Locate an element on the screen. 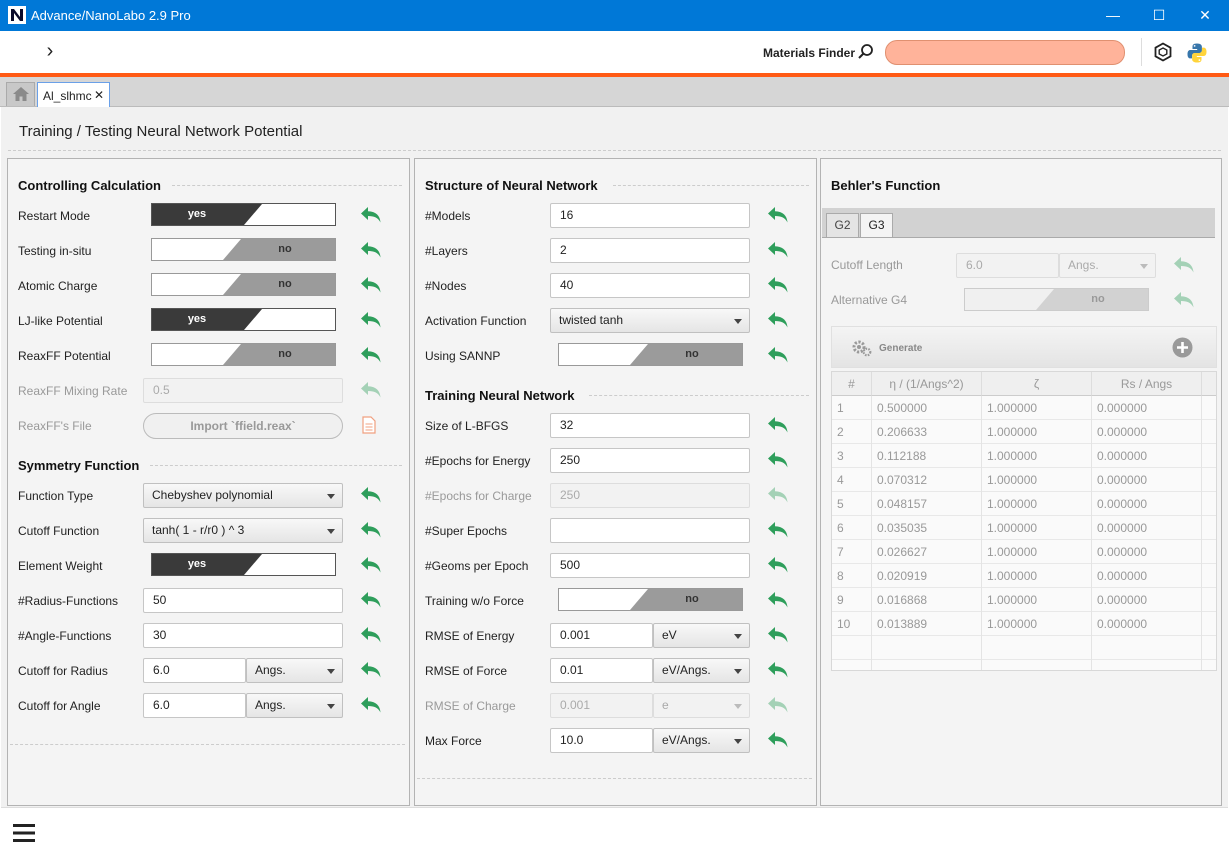 This screenshot has width=1229, height=859. expand-chevron-button: › is located at coordinates (50, 51).